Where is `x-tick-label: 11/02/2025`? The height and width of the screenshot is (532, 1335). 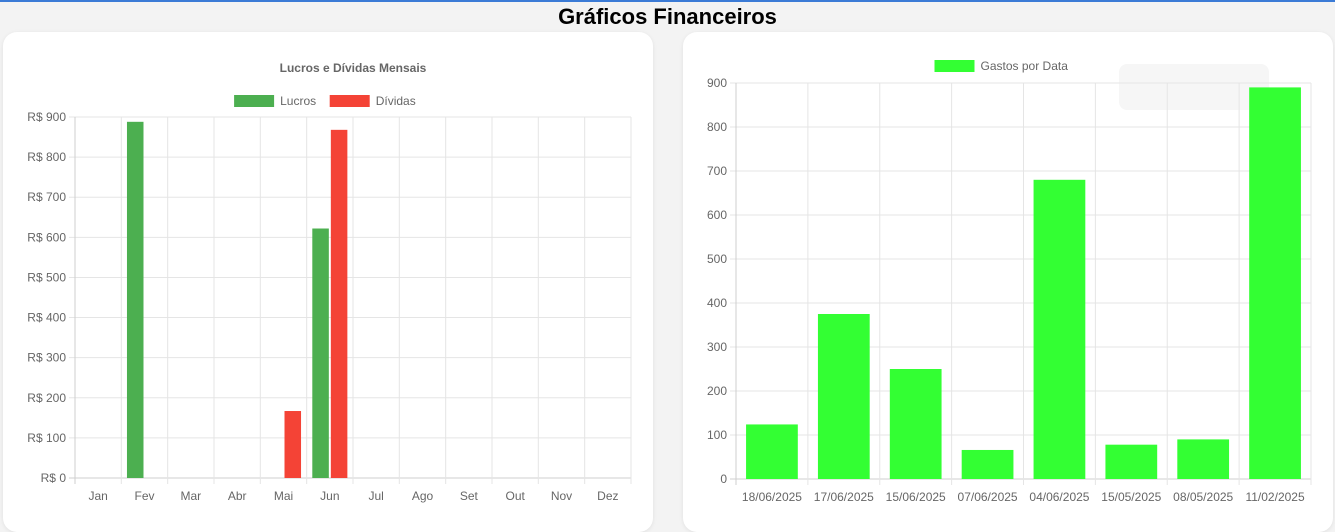
x-tick-label: 11/02/2025 is located at coordinates (1274, 497).